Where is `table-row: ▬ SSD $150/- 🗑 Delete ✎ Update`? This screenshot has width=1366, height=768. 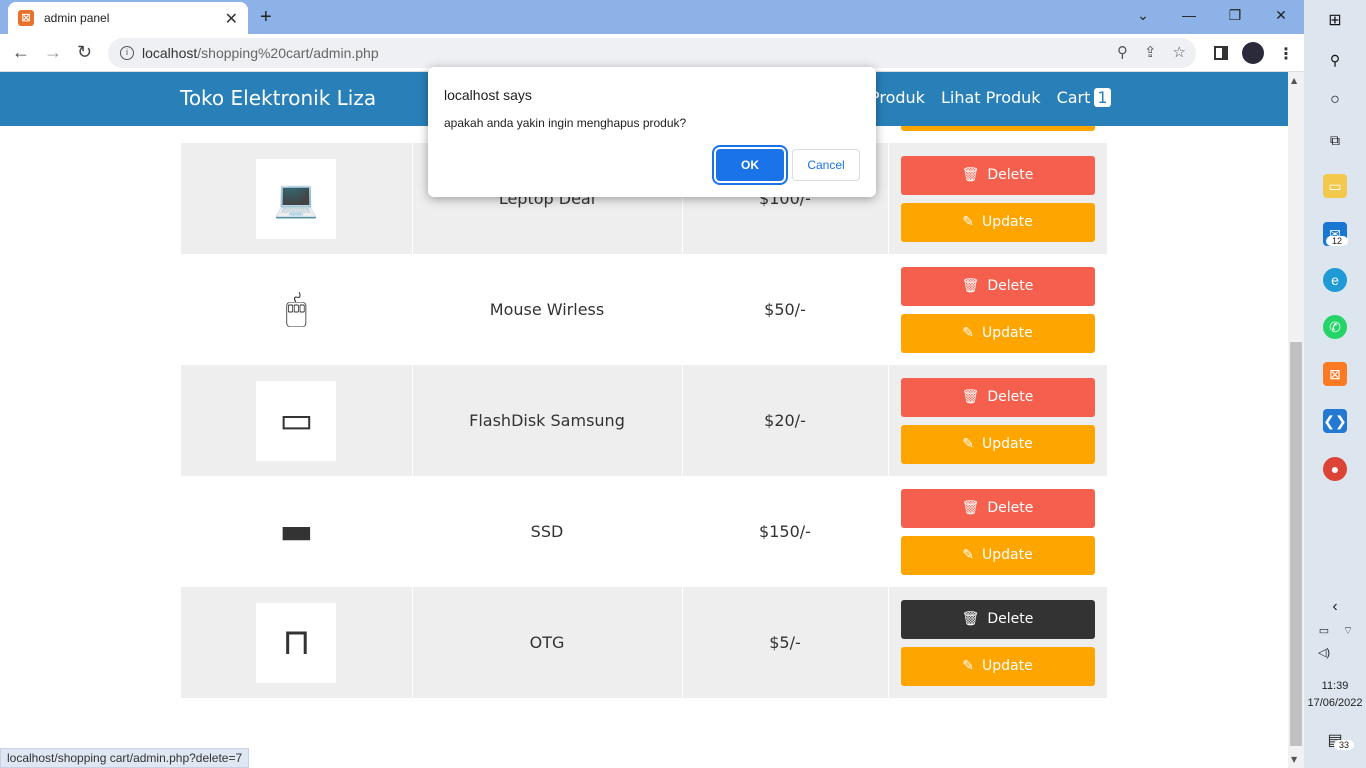 table-row: ▬ SSD $150/- 🗑 Delete ✎ Update is located at coordinates (644, 531).